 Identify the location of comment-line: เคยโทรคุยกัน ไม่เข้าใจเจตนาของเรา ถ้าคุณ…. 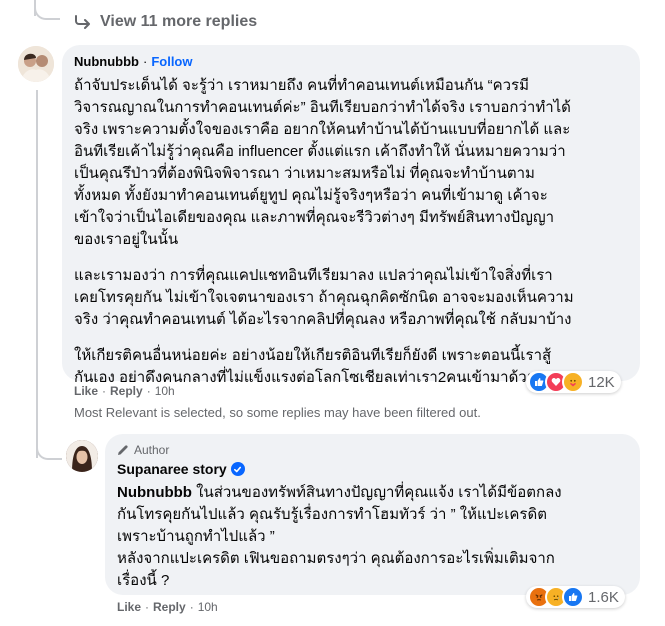
(324, 297).